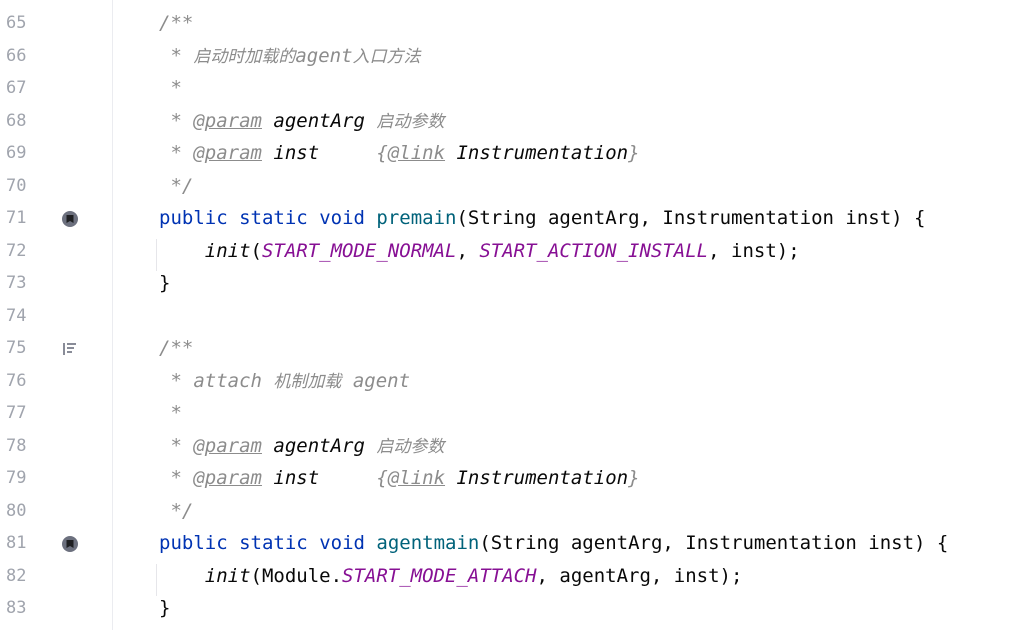 This screenshot has width=1018, height=630. I want to click on code-line: 68 * @param agentArg 启动参数, so click(509, 121).